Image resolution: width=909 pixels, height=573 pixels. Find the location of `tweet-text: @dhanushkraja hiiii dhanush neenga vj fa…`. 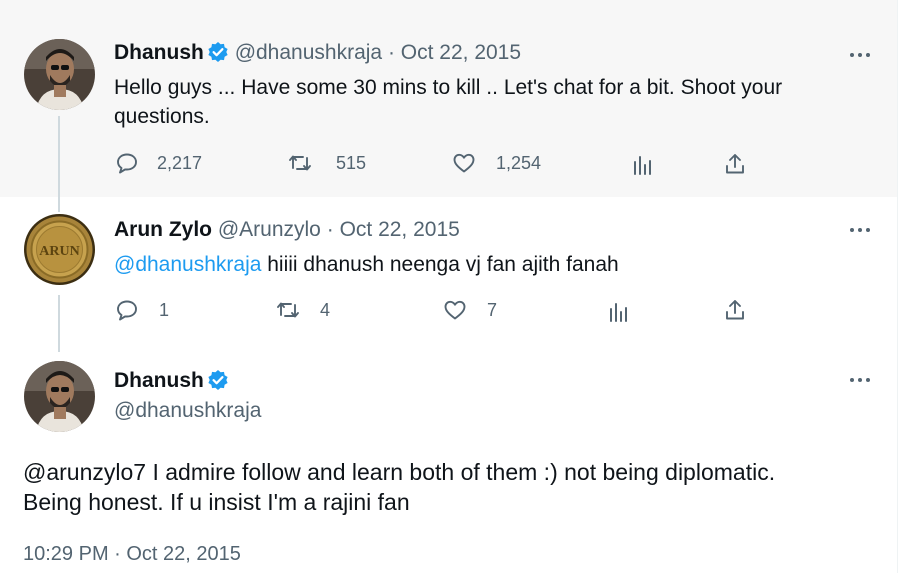

tweet-text: @dhanushkraja hiiii dhanush neenga vj fa… is located at coordinates (494, 264).